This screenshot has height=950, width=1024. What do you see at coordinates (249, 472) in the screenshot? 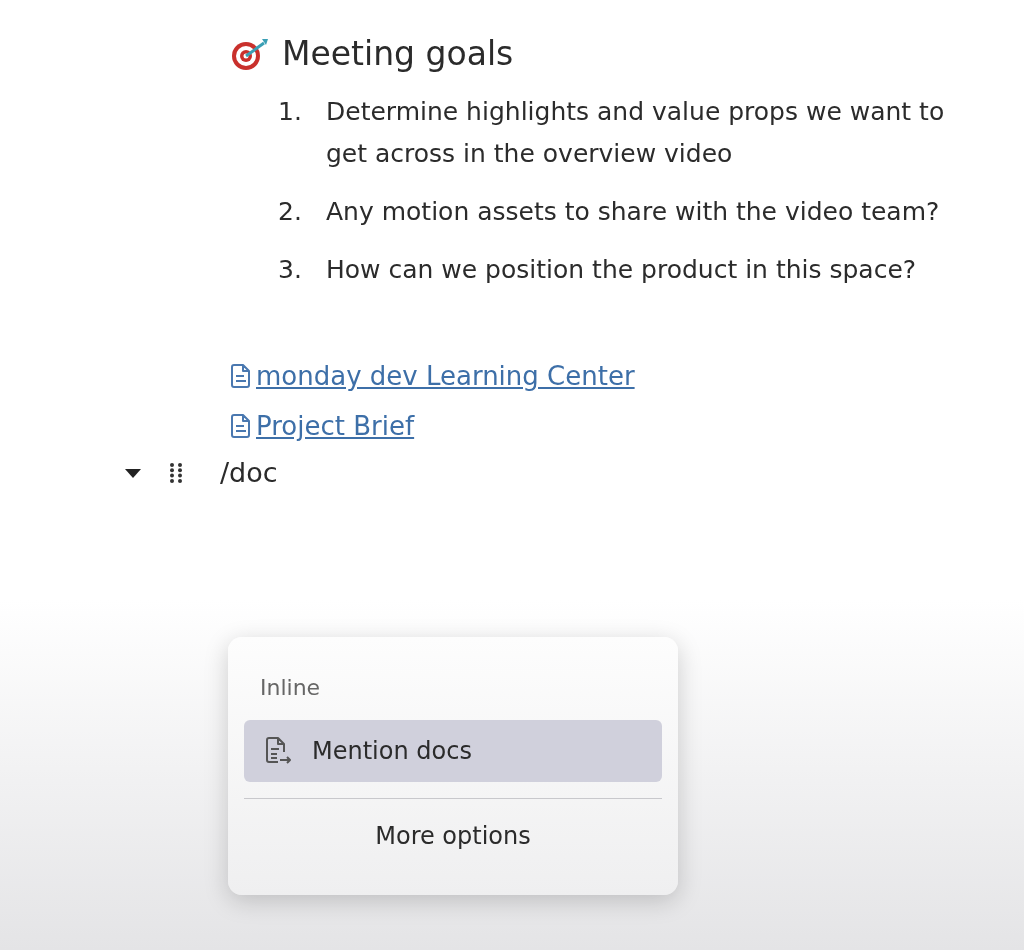
I see `command-text: /doc` at bounding box center [249, 472].